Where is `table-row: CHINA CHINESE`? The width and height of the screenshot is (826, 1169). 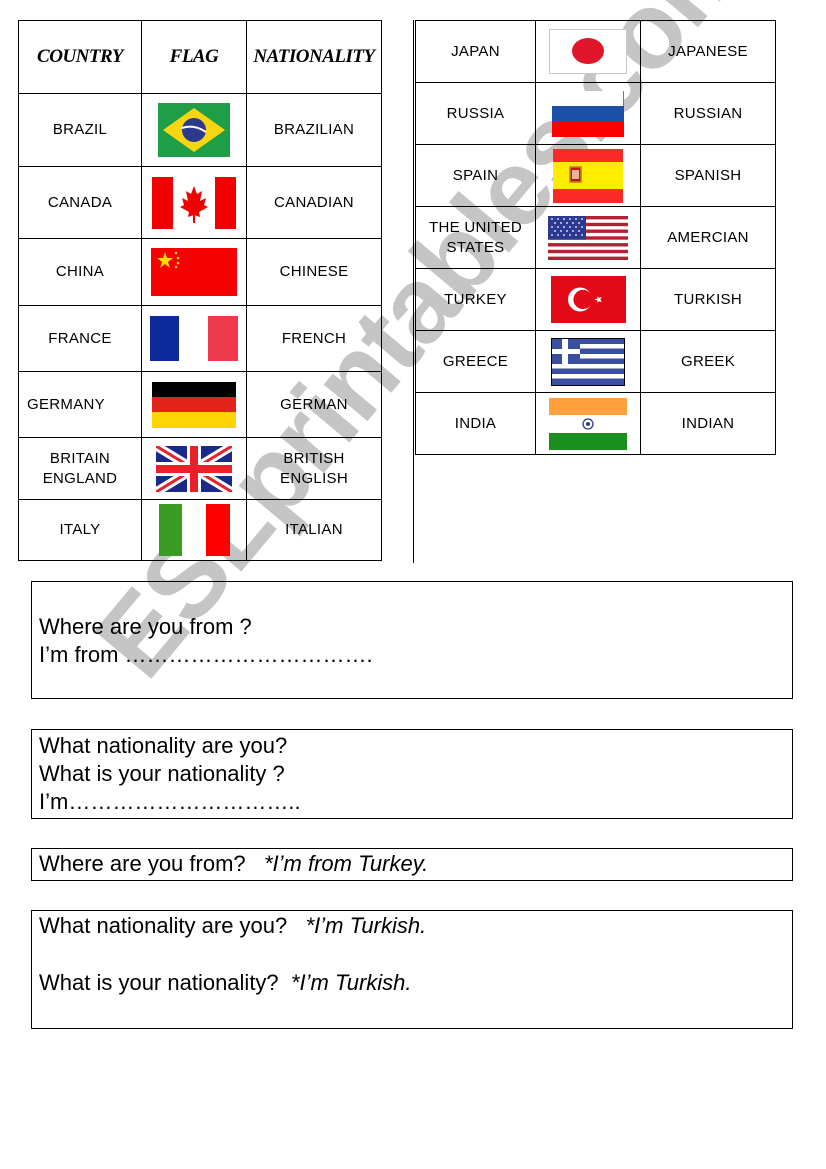
table-row: CHINA CHINESE is located at coordinates (200, 272).